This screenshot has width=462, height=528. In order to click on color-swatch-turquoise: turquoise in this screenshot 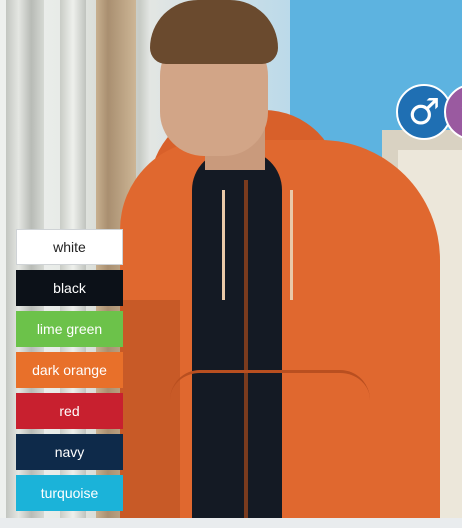, I will do `click(69, 493)`.